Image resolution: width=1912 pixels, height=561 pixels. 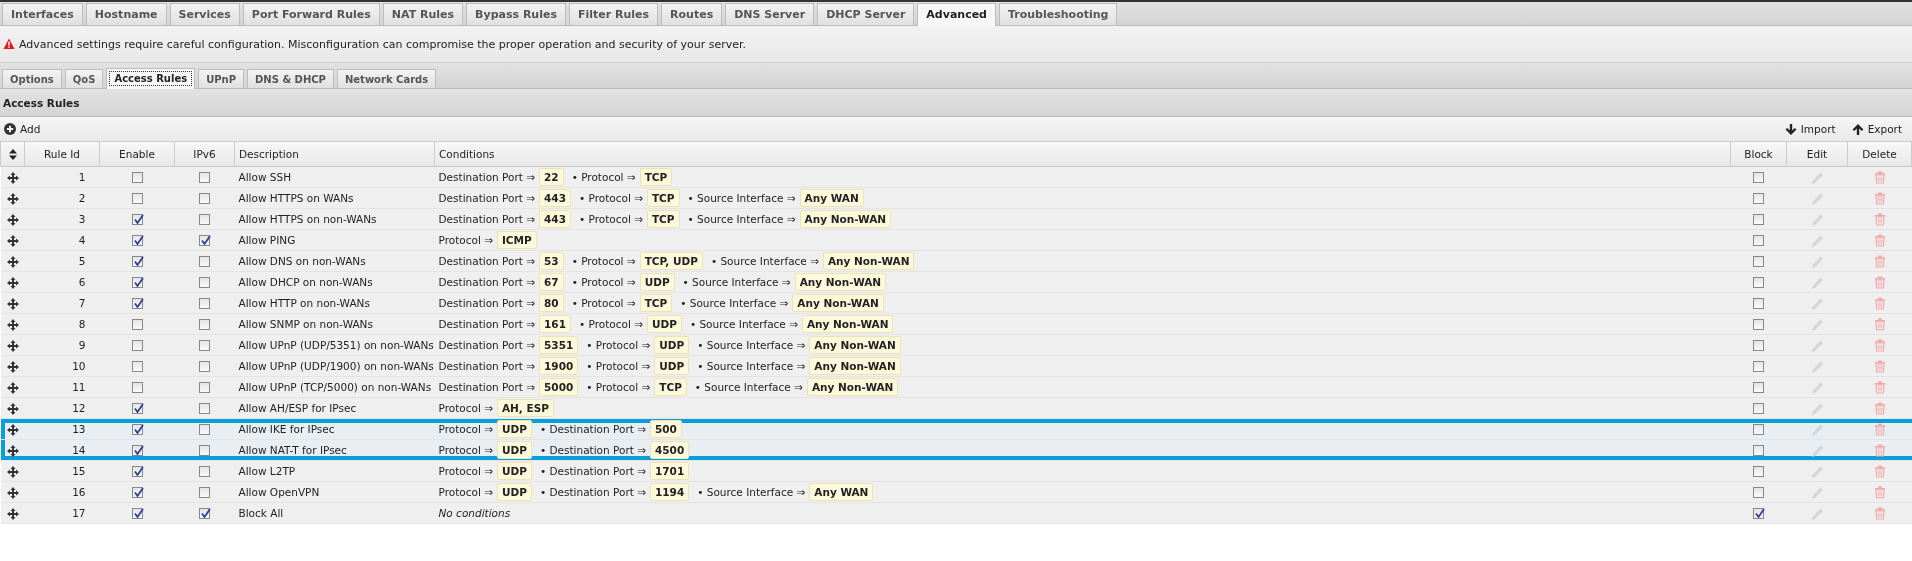 I want to click on tab: DNS & DHCP, so click(x=290, y=78).